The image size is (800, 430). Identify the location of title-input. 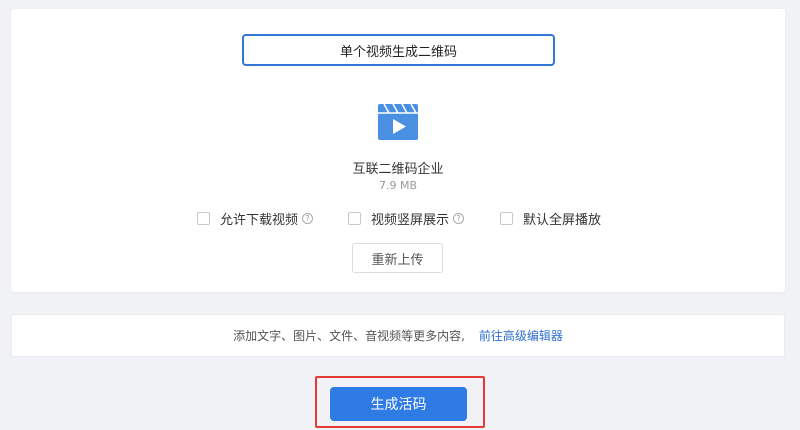
(398, 50).